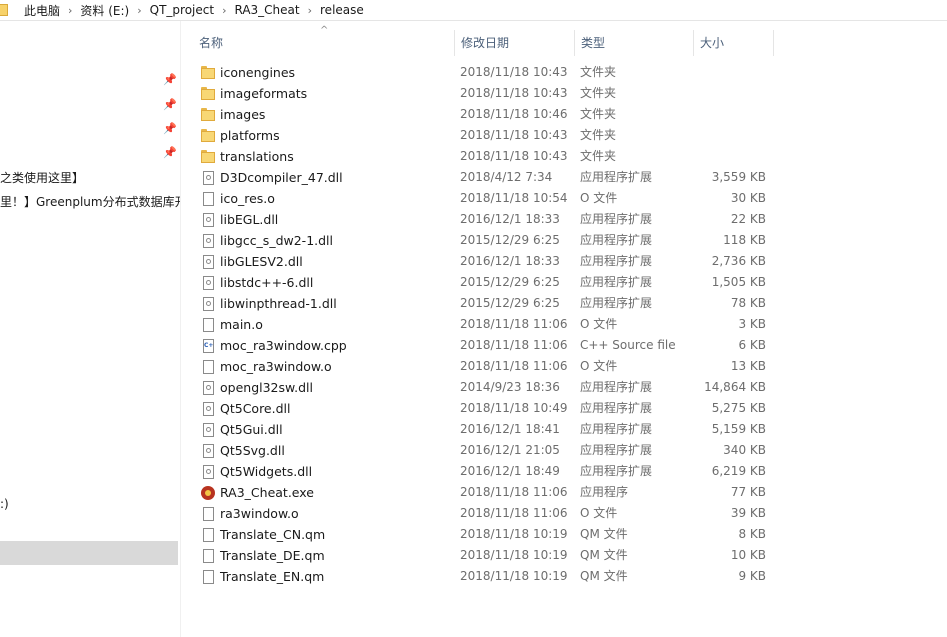 This screenshot has height=637, width=947. Describe the element at coordinates (255, 408) in the screenshot. I see `file-name: Qt5Core.dll` at that location.